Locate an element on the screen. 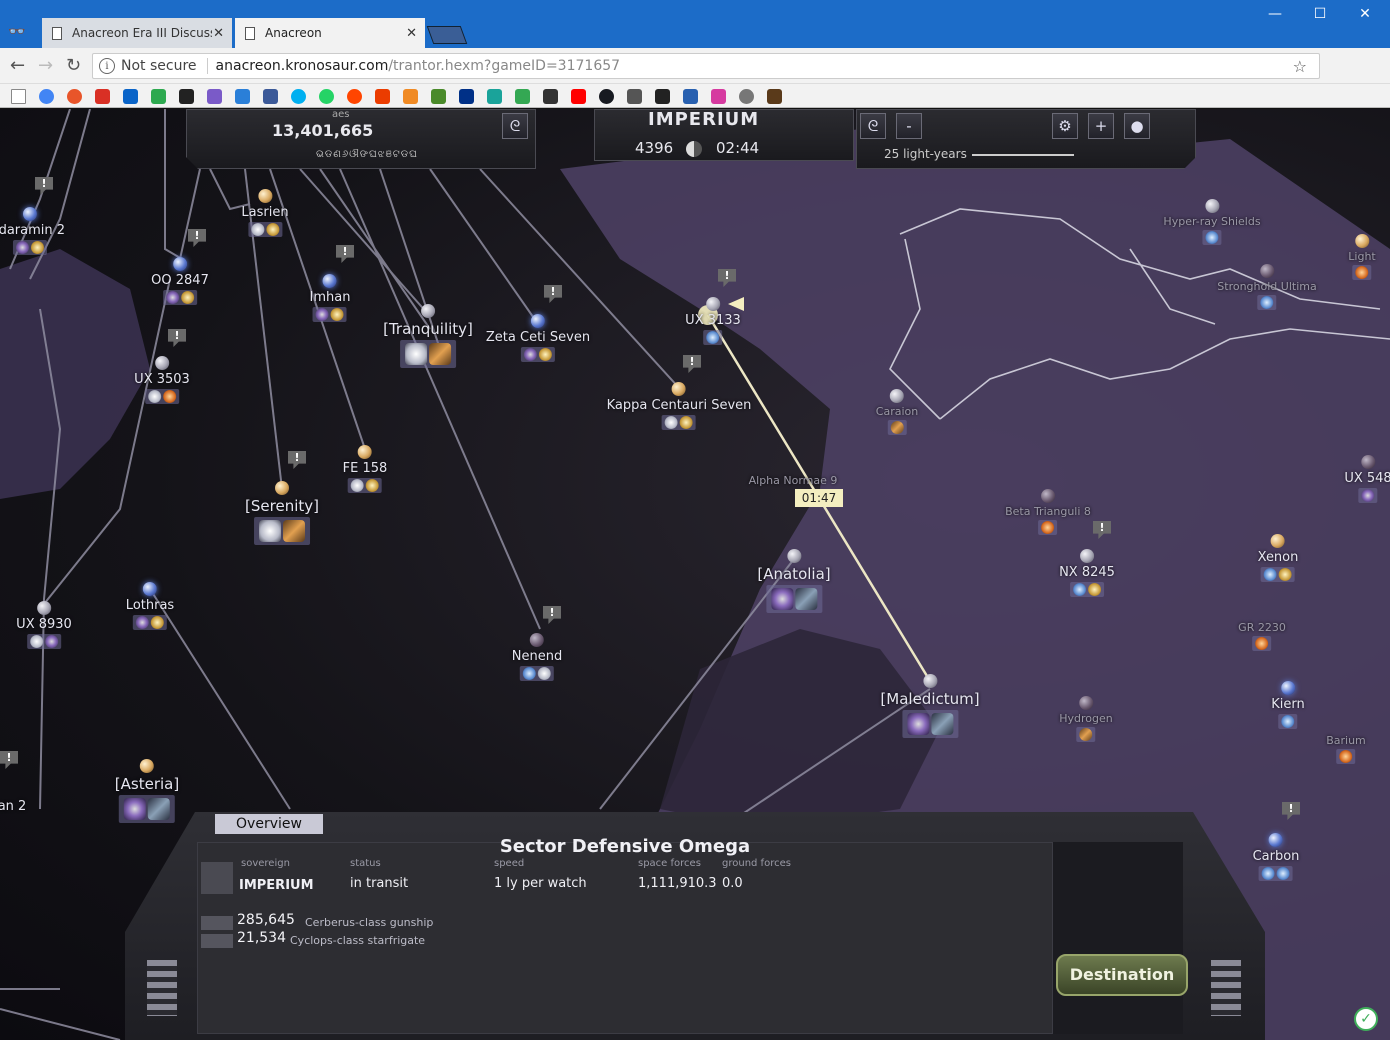 Image resolution: width=1390 pixels, height=1040 pixels. back-icon: ← is located at coordinates (17, 65).